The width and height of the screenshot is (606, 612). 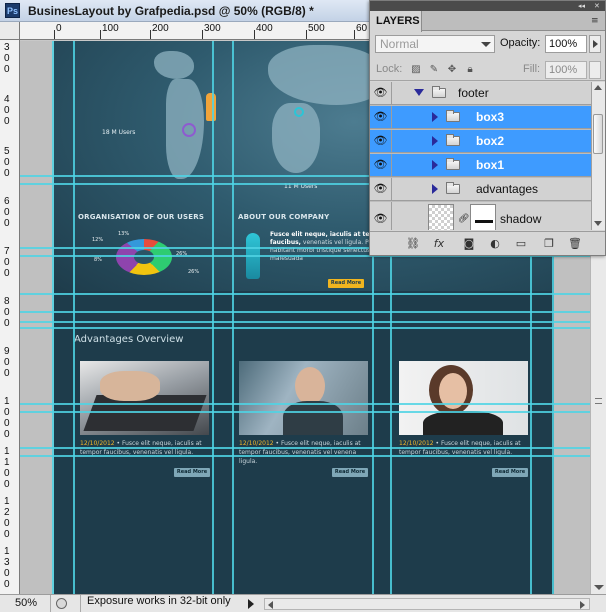 I want to click on face-shape, so click(x=310, y=386).